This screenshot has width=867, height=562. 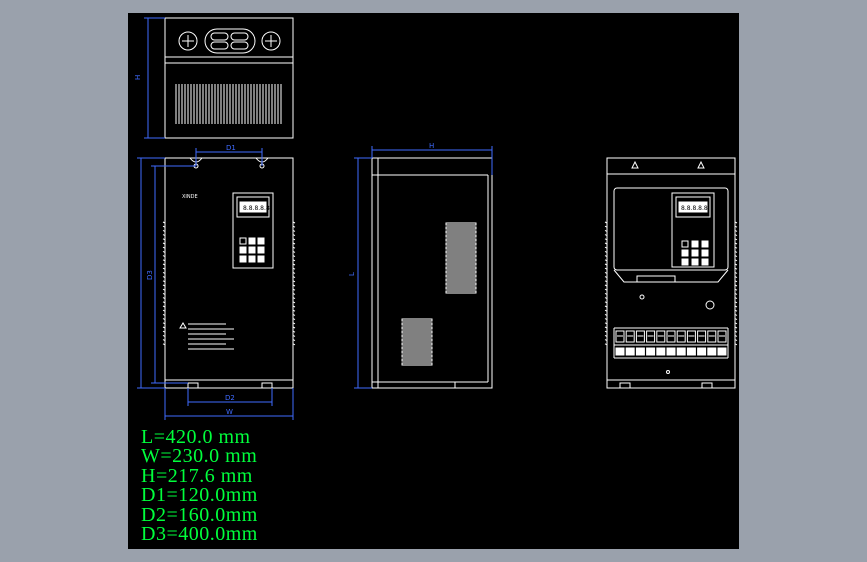 What do you see at coordinates (199, 534) in the screenshot?
I see `dim-d3: D3=400.0mm` at bounding box center [199, 534].